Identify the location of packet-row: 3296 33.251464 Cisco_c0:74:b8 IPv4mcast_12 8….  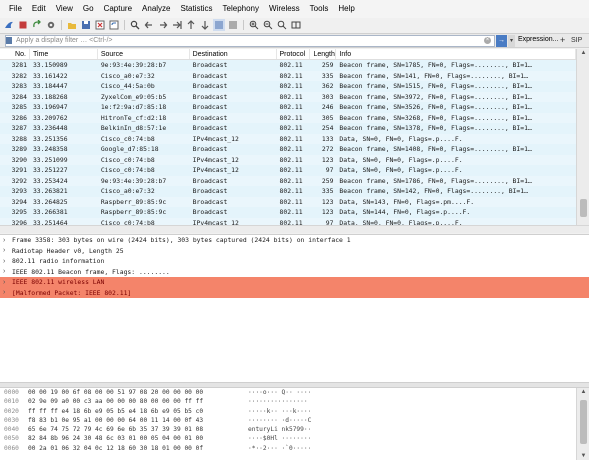
(288, 221).